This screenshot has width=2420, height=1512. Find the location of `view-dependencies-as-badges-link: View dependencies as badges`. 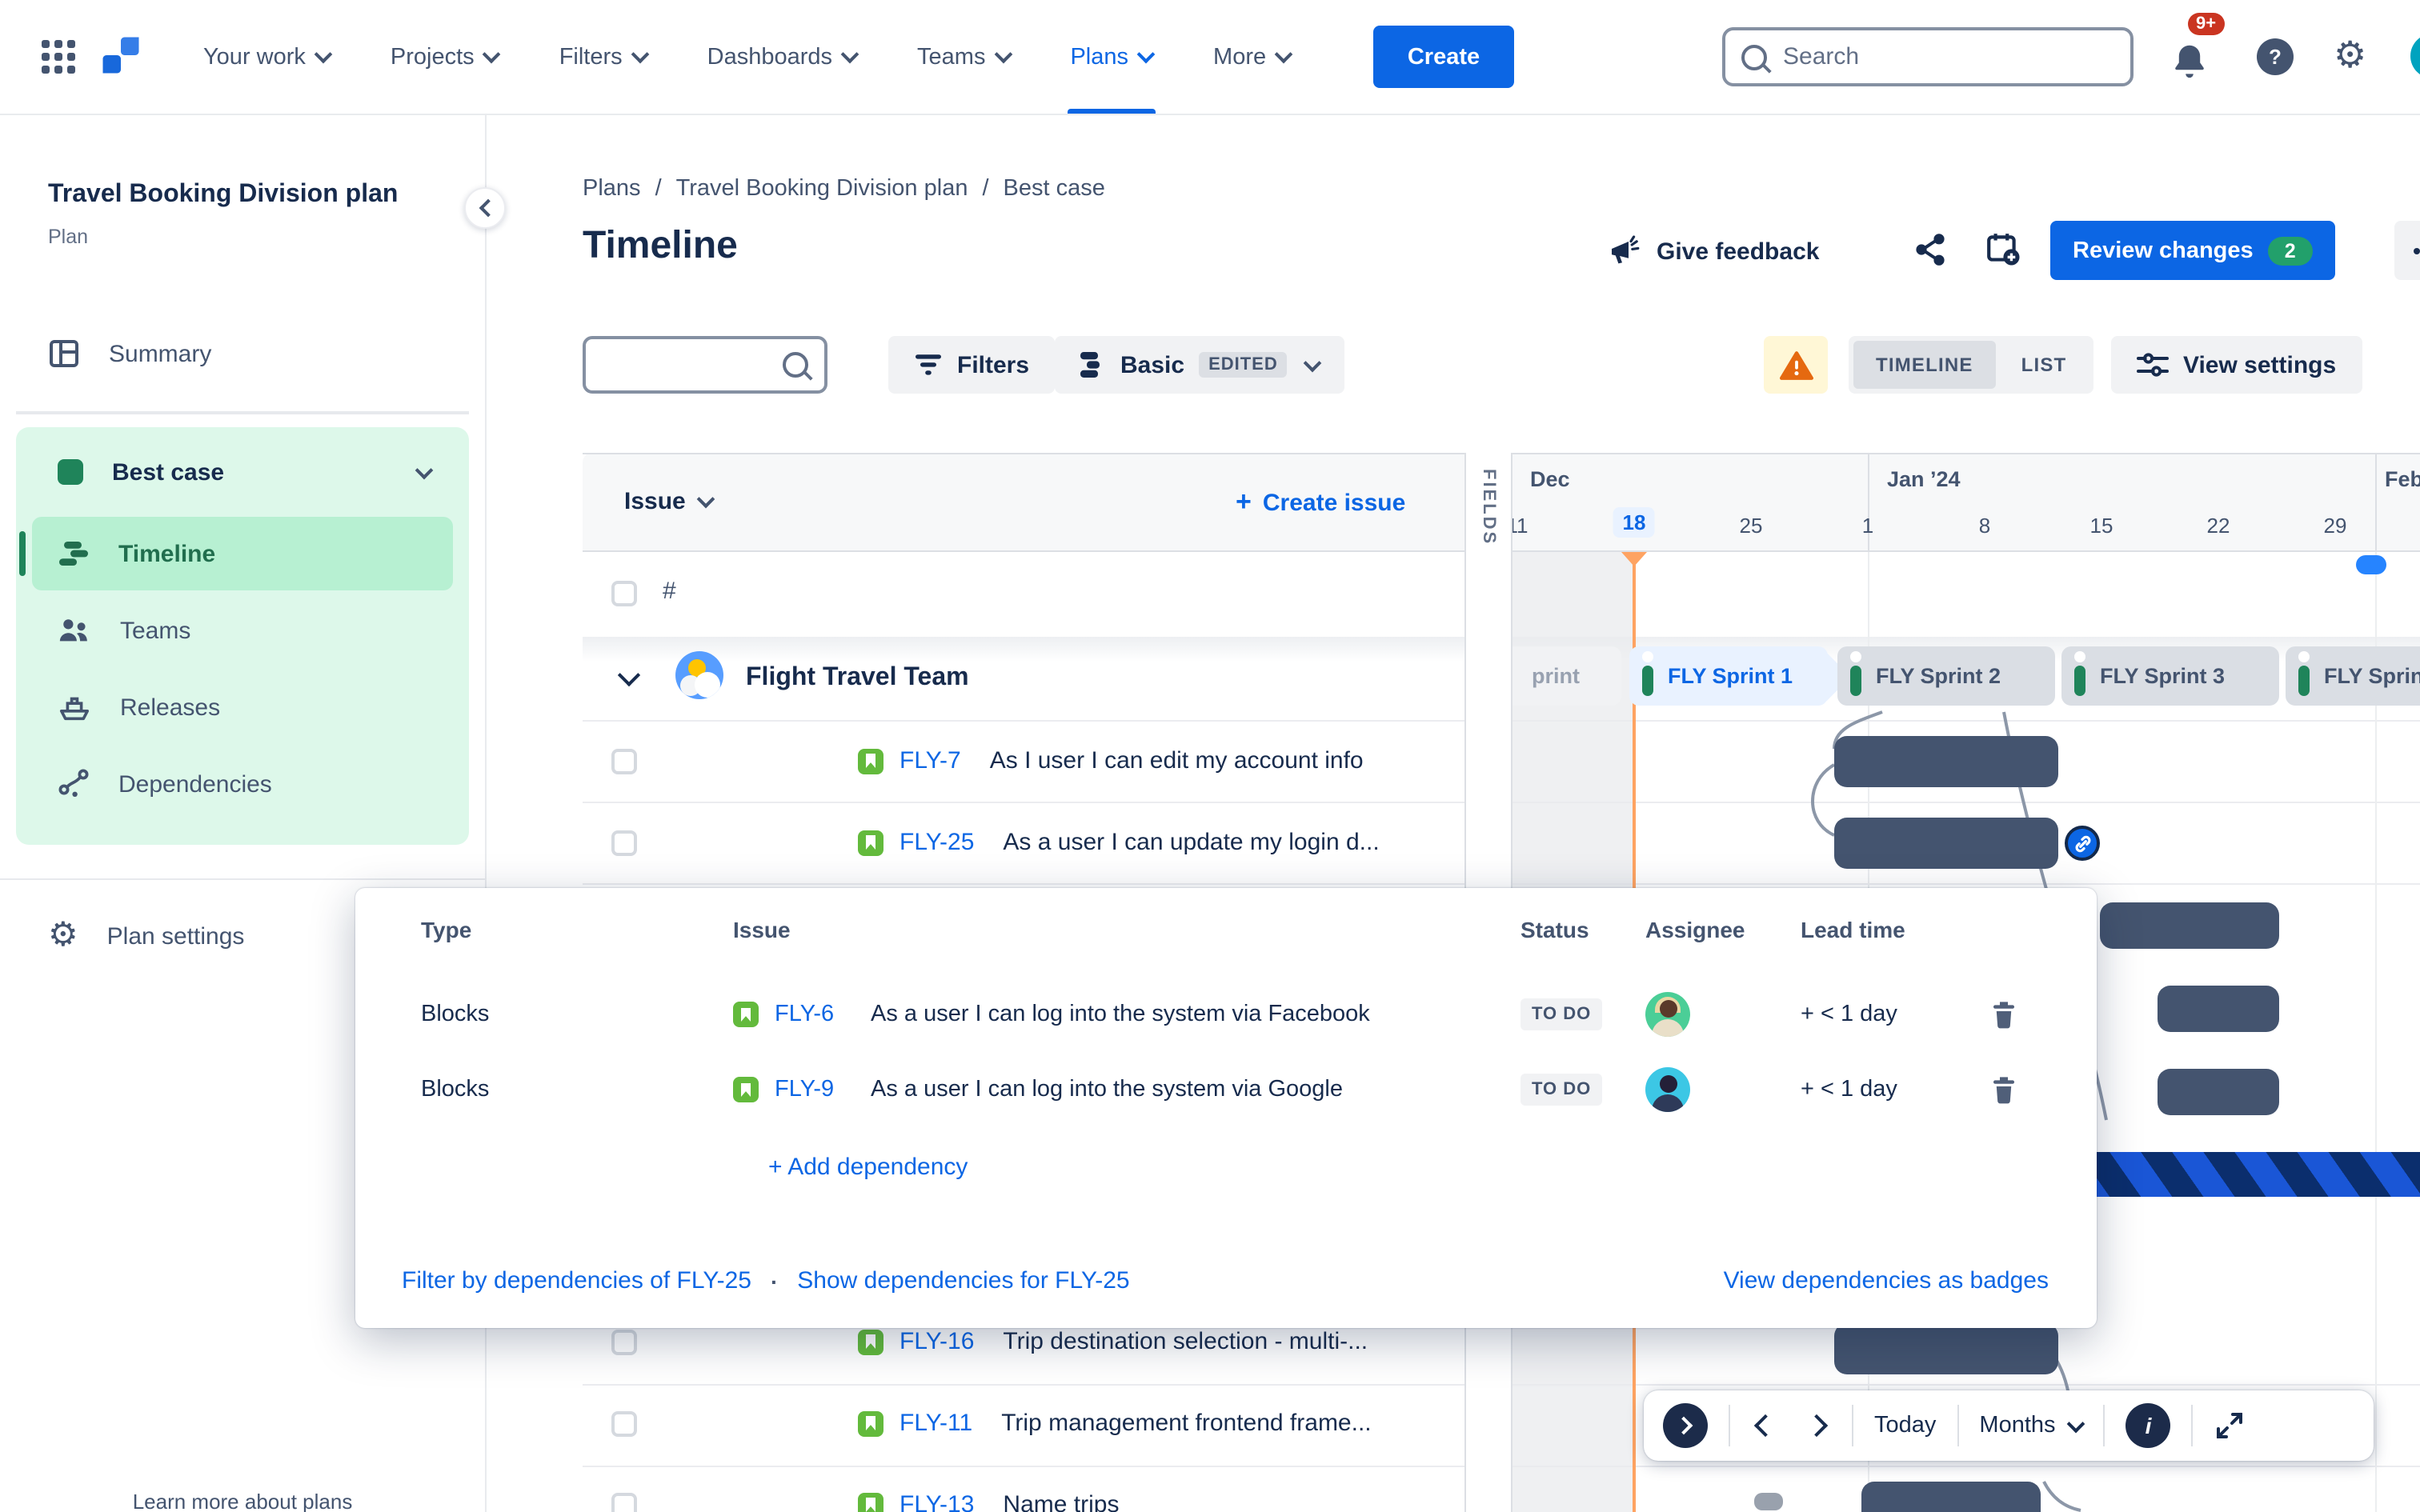

view-dependencies-as-badges-link: View dependencies as badges is located at coordinates (1886, 1280).